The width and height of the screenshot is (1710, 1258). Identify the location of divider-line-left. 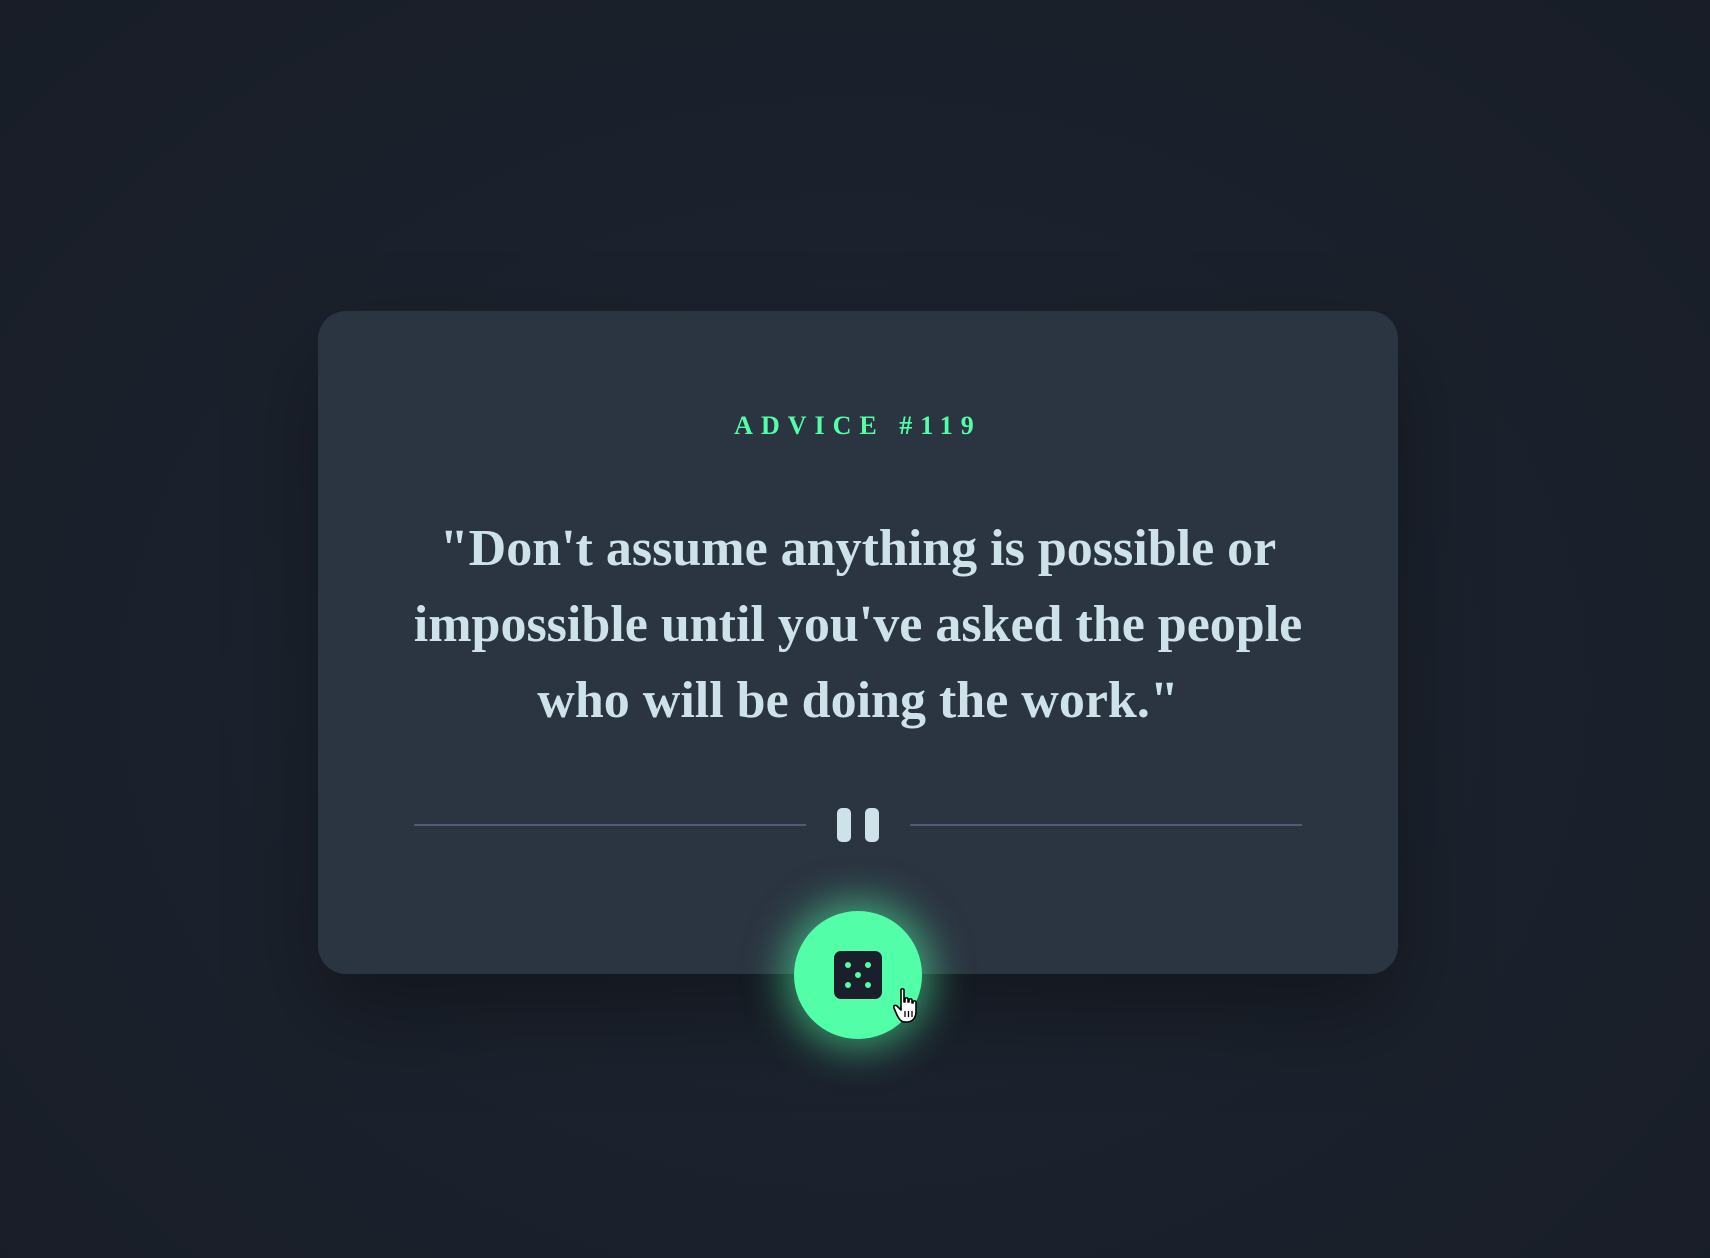
(610, 825).